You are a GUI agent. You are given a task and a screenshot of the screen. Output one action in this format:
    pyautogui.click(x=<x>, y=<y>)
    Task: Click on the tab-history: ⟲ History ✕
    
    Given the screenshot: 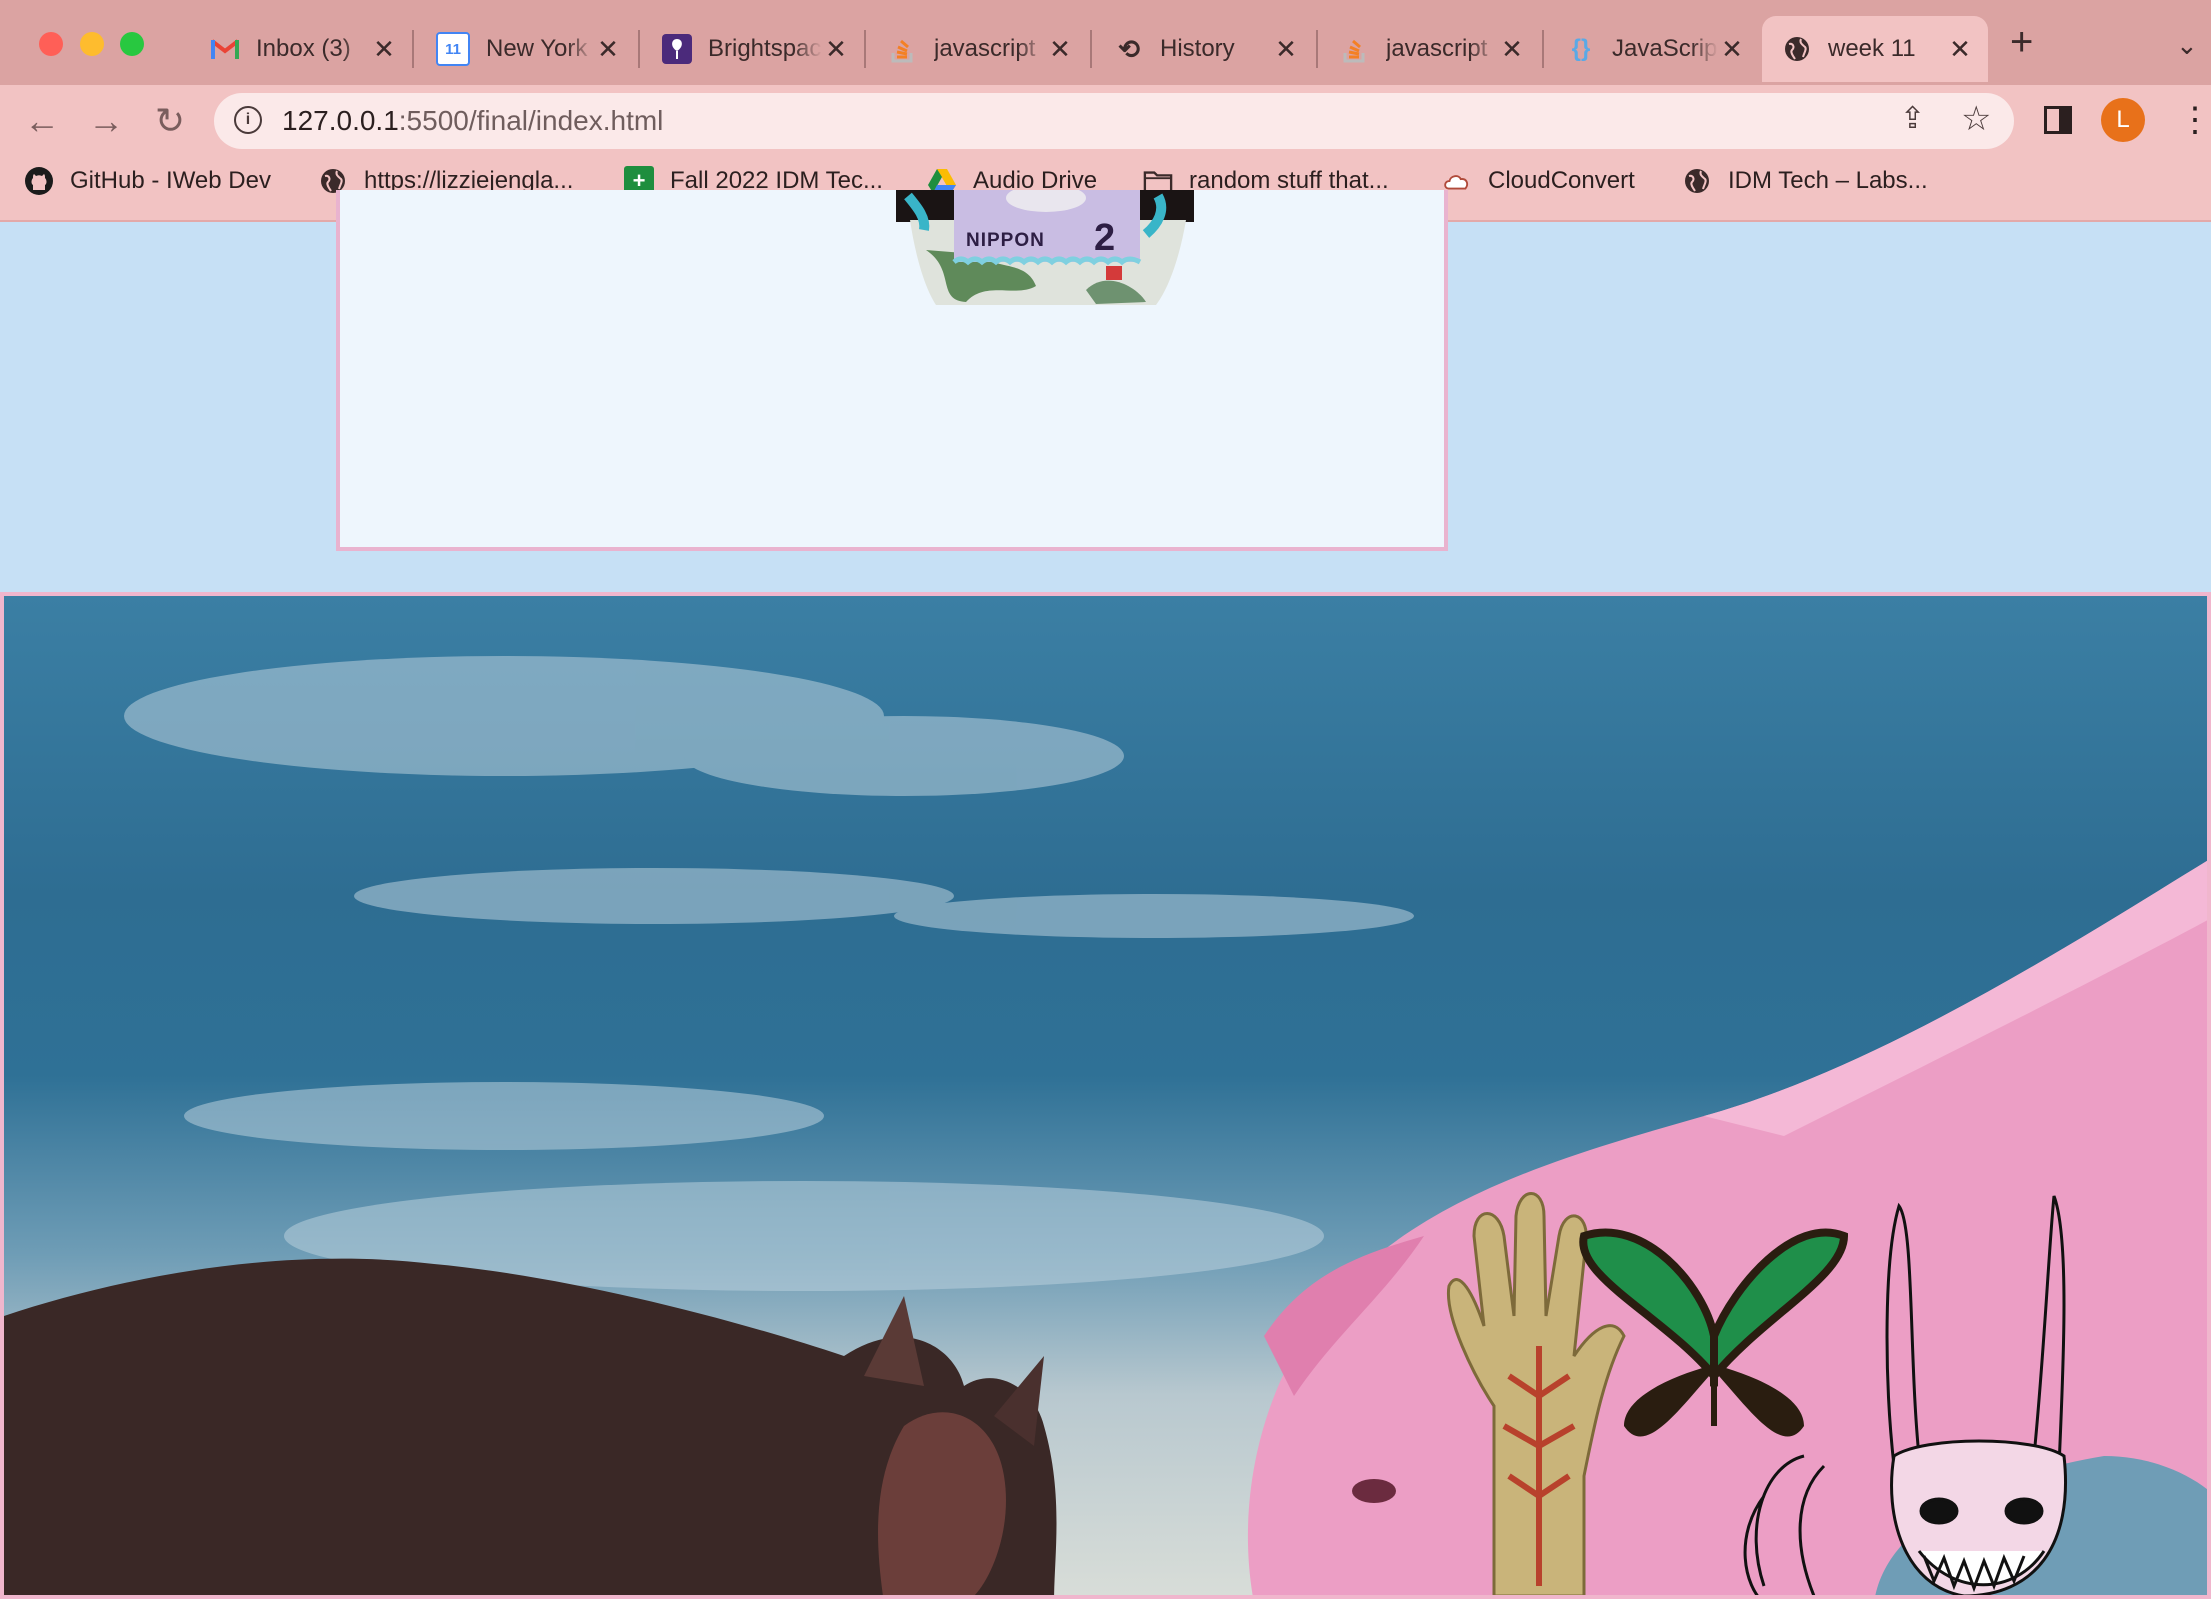 What is the action you would take?
    pyautogui.click(x=1204, y=49)
    